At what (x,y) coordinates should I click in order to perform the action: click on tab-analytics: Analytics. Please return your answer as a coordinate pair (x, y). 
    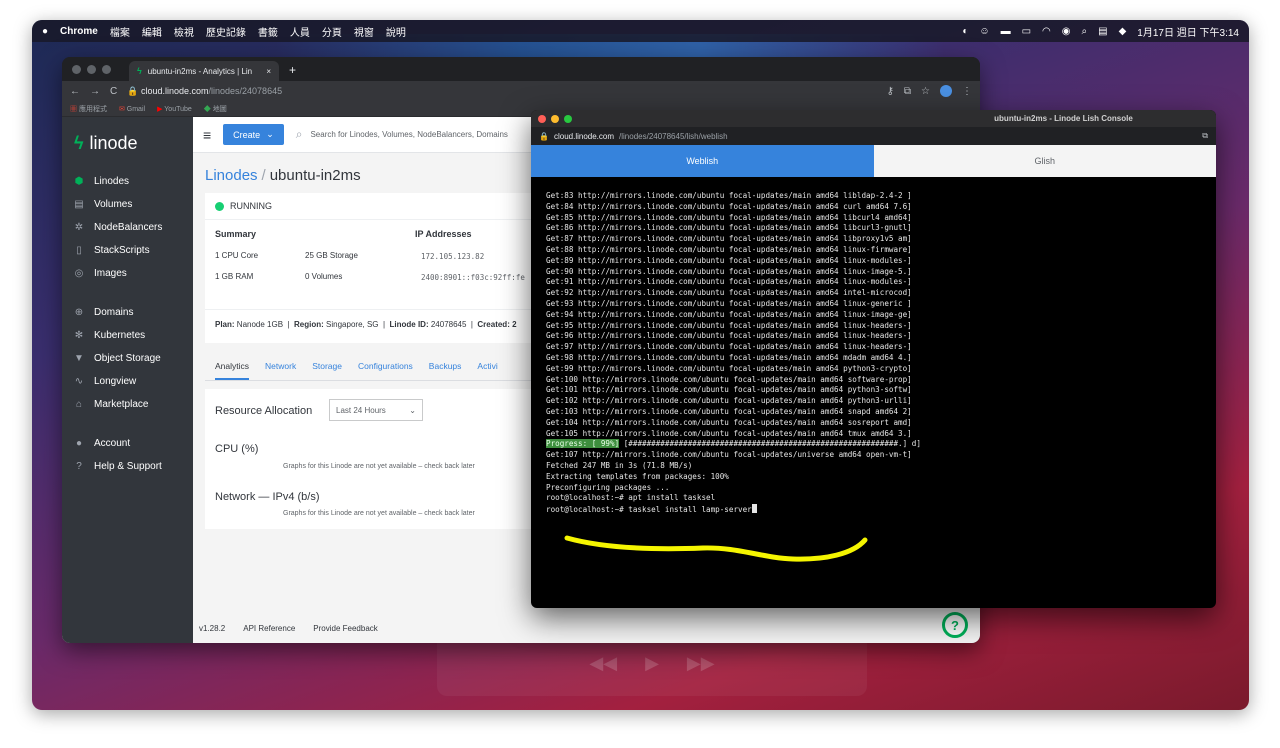
    Looking at the image, I should click on (232, 370).